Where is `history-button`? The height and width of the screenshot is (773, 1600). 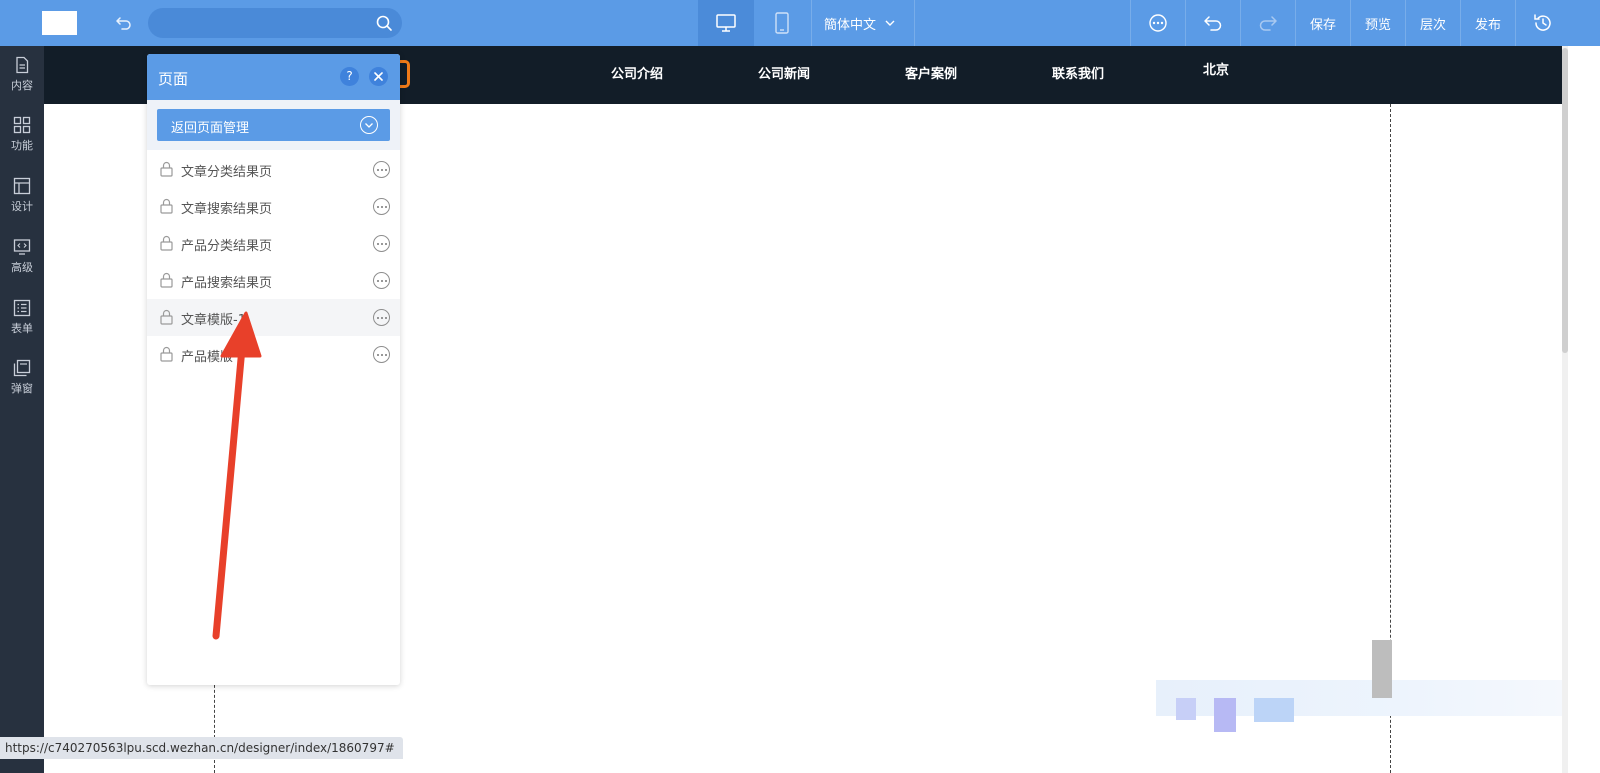
history-button is located at coordinates (1542, 23).